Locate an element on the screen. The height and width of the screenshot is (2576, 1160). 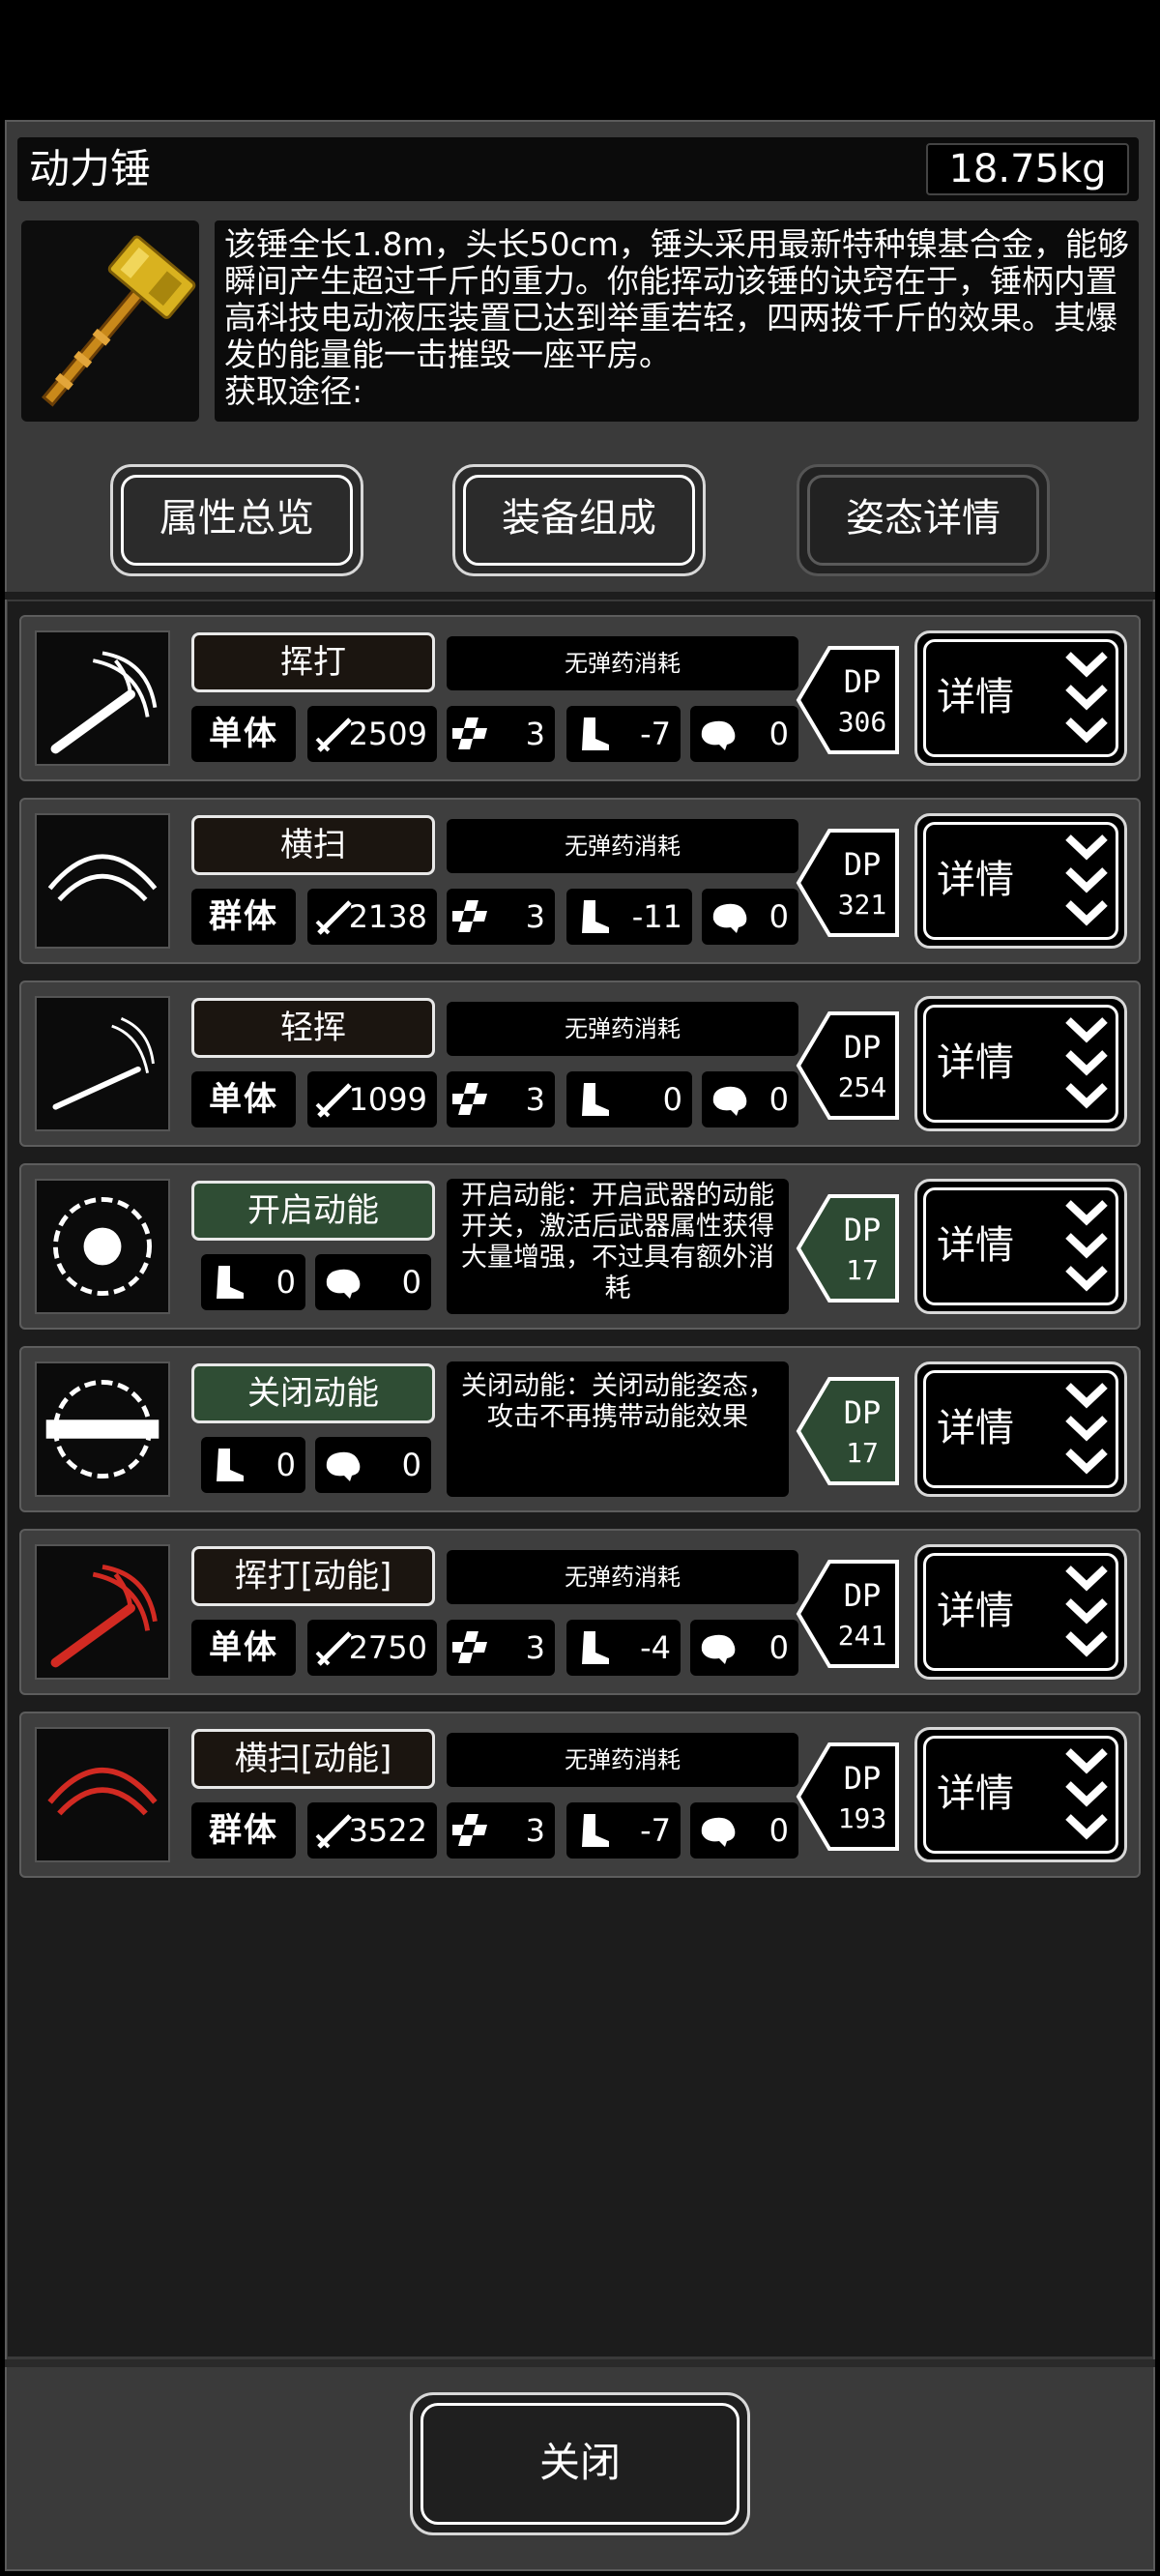
skill-row: 横扫[动能] 无弹药消耗 群体 3522 3 -7 0 DP 193 详情 is located at coordinates (580, 1795).